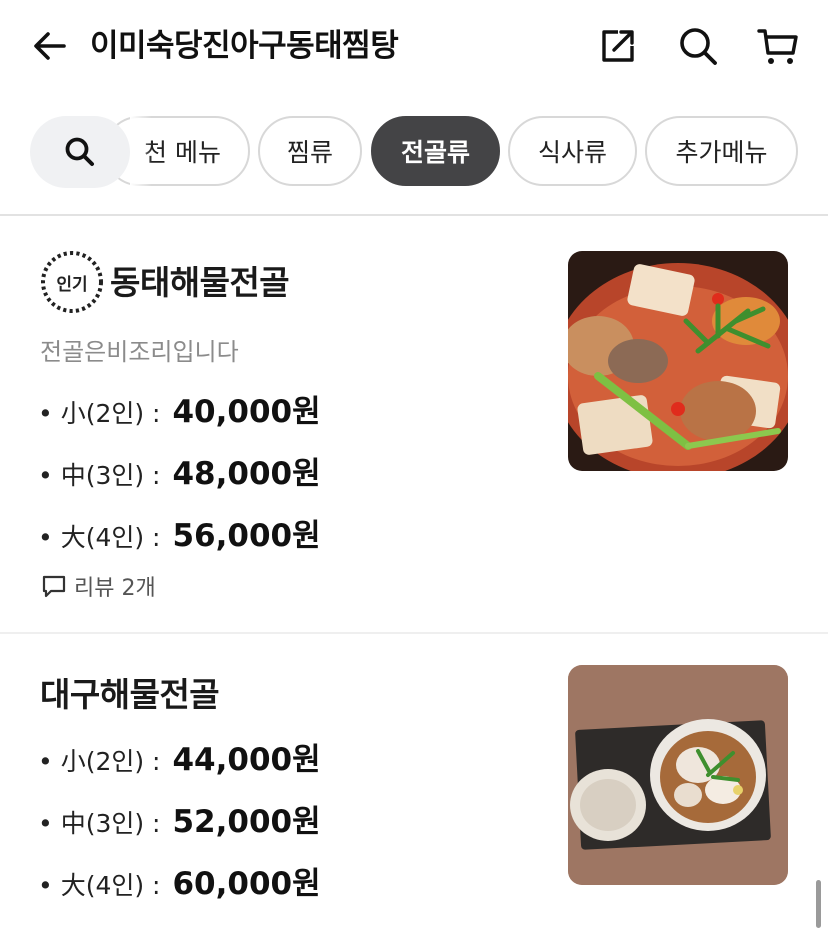  What do you see at coordinates (414, 46) in the screenshot?
I see `app-header: 이미숙당진아구동태찜탕` at bounding box center [414, 46].